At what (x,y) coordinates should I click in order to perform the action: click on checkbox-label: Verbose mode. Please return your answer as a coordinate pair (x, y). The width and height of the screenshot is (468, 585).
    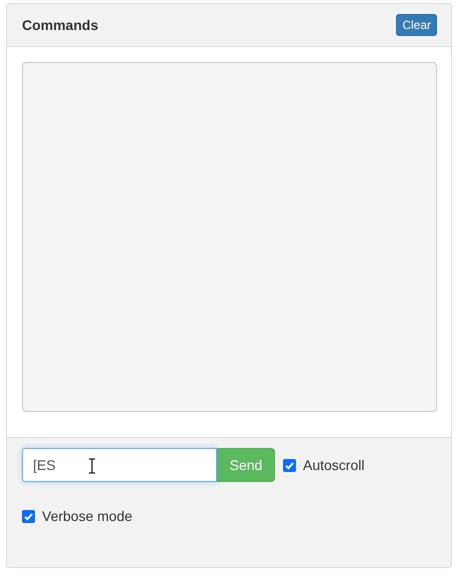
    Looking at the image, I should click on (87, 516).